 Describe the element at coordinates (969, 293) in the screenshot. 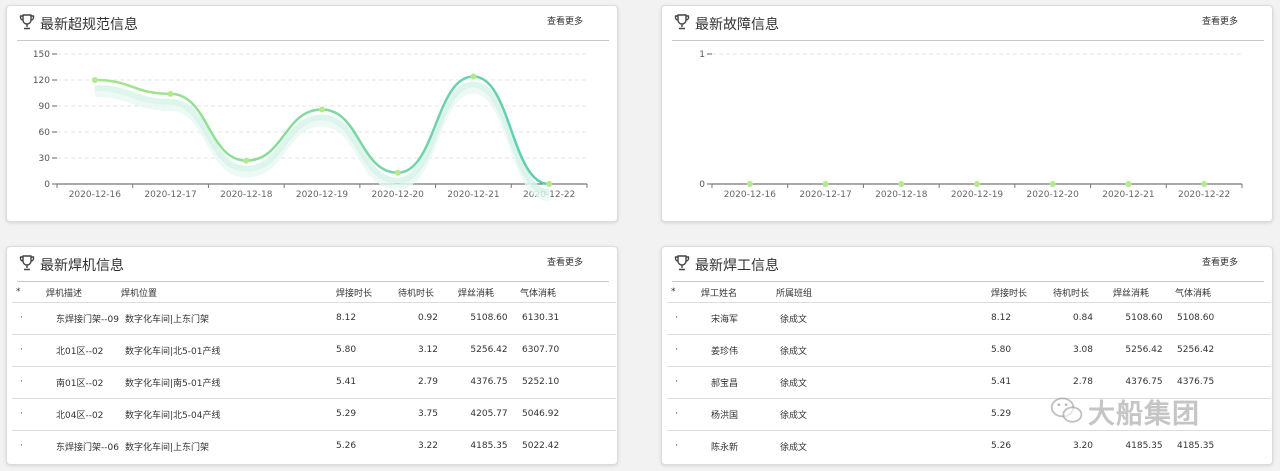

I see `table-header-row: * 焊工姓名 所属班组 焊接时长 待机时长 焊丝消耗 气体消耗` at that location.